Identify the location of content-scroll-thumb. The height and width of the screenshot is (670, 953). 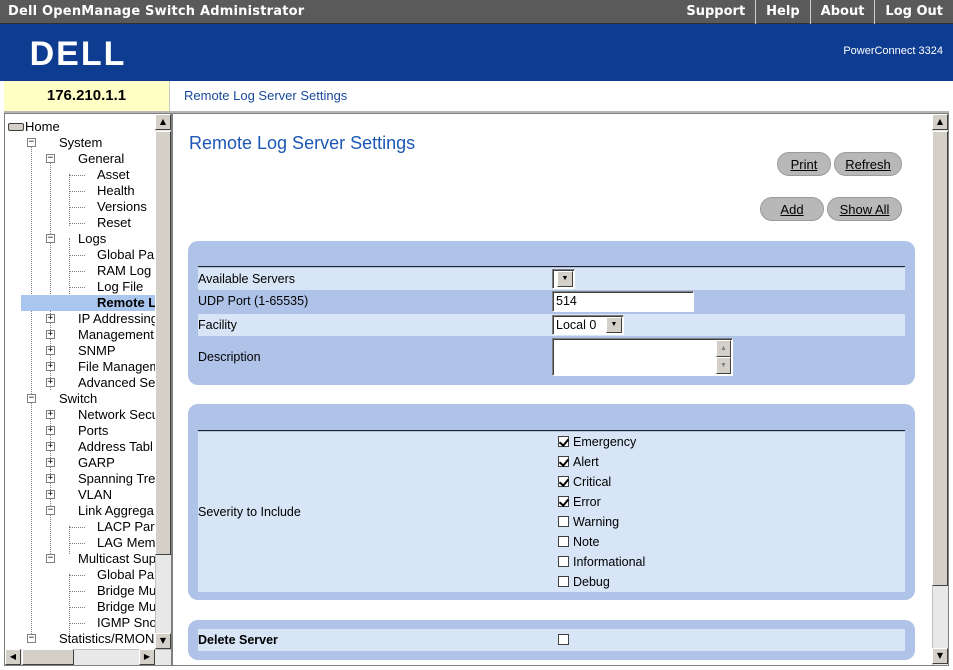
(940, 358).